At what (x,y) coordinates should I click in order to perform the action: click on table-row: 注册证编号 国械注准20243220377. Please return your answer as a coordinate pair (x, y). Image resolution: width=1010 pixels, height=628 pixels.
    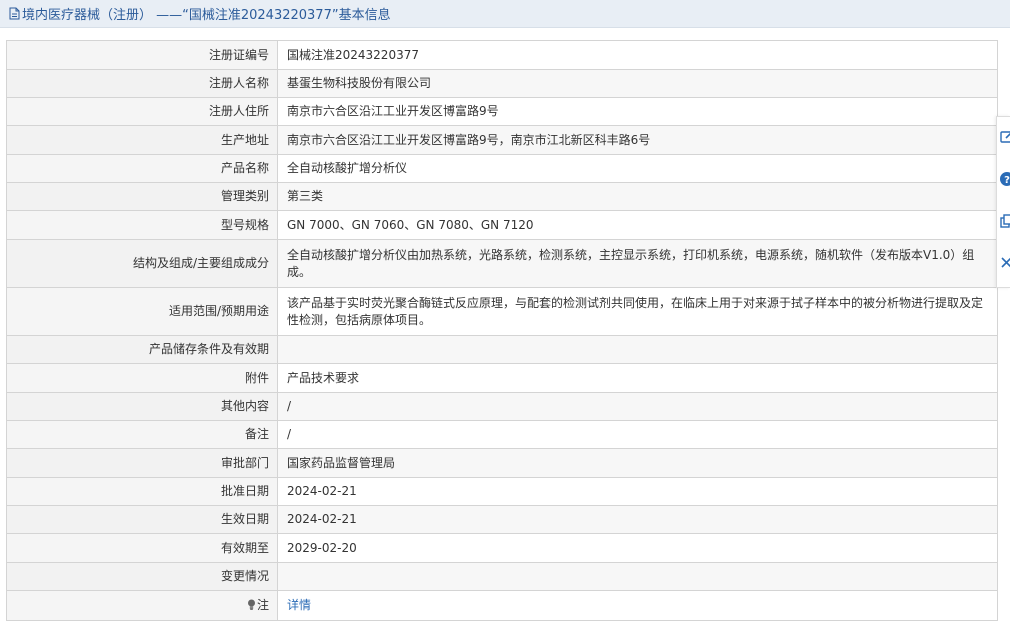
    Looking at the image, I should click on (502, 55).